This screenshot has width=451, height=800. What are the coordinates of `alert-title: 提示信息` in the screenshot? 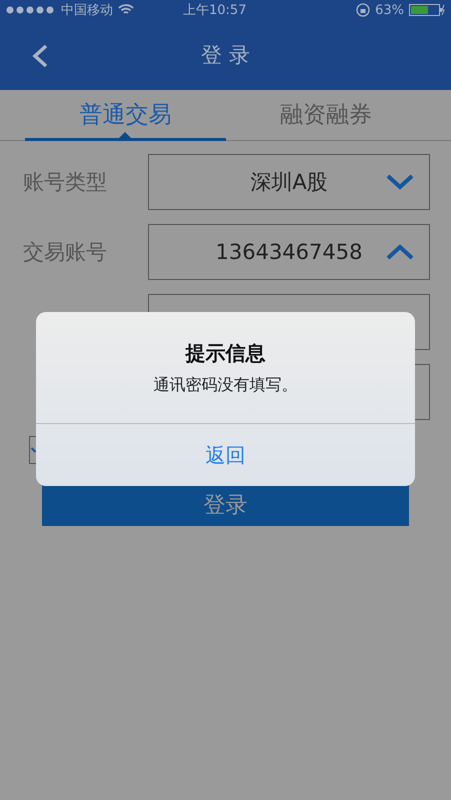 It's located at (226, 353).